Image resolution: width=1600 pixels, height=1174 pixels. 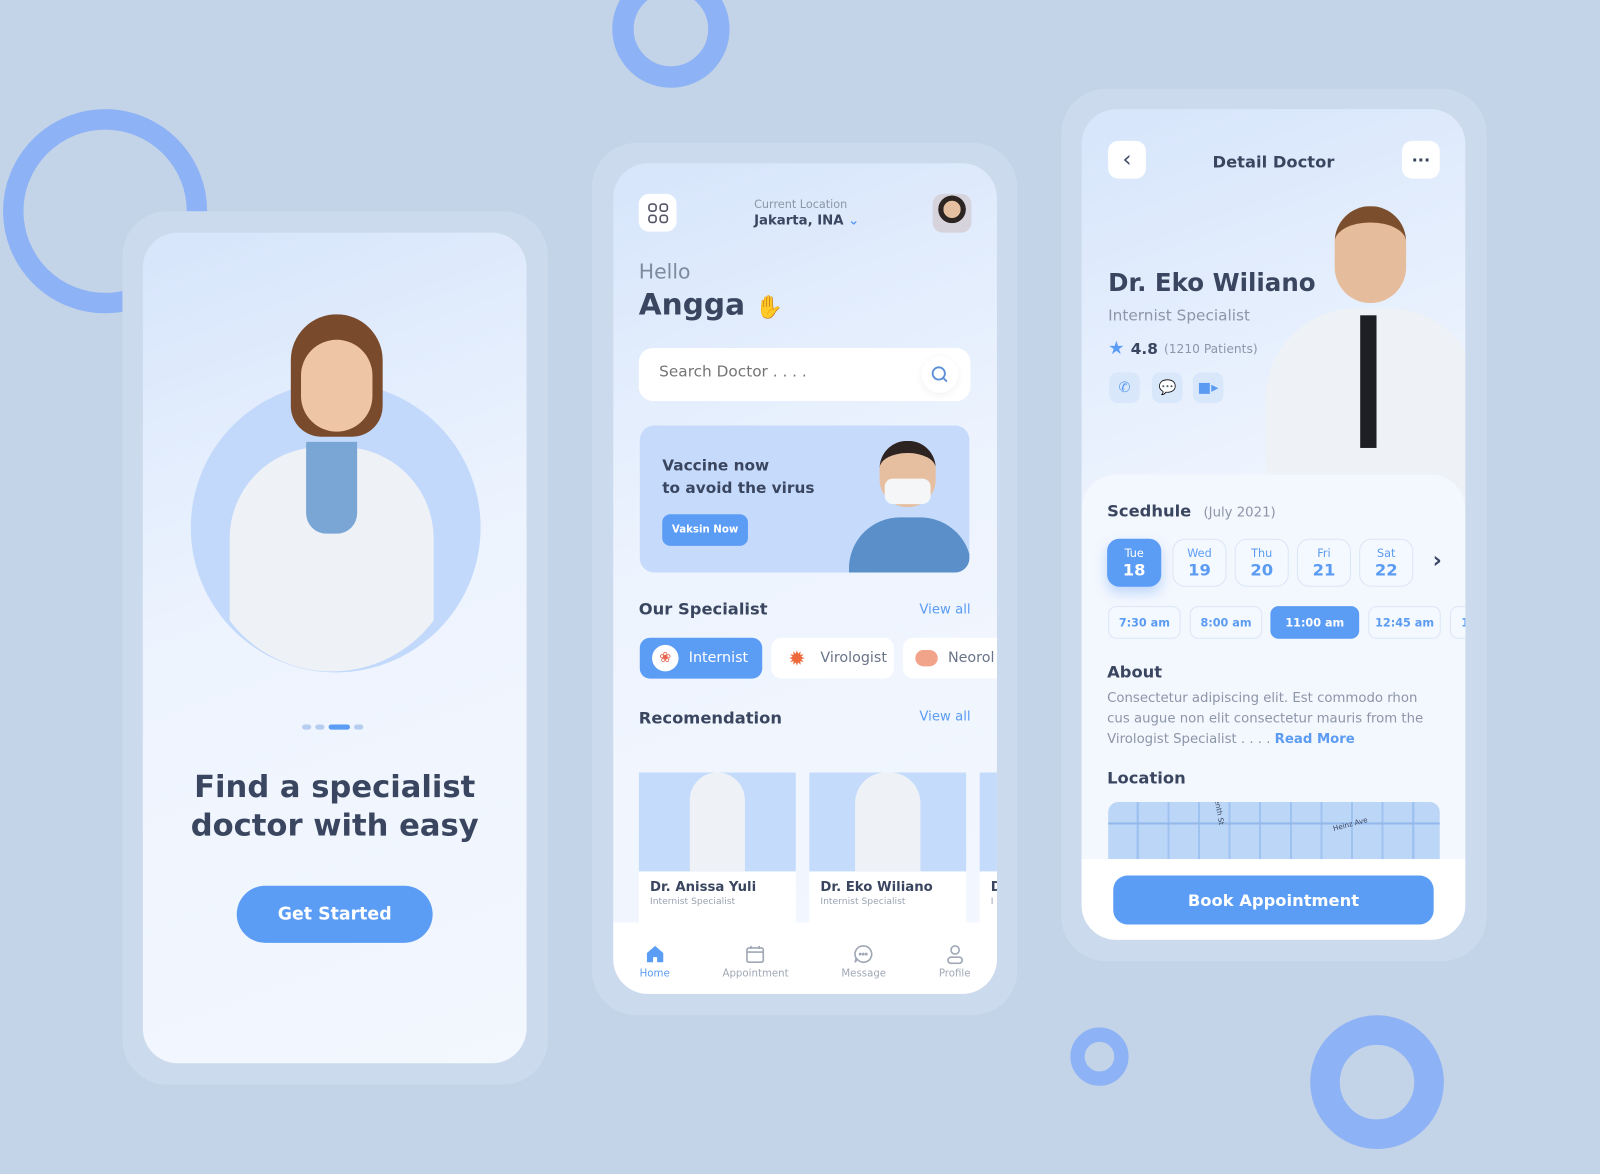 I want to click on search-input, so click(x=782, y=371).